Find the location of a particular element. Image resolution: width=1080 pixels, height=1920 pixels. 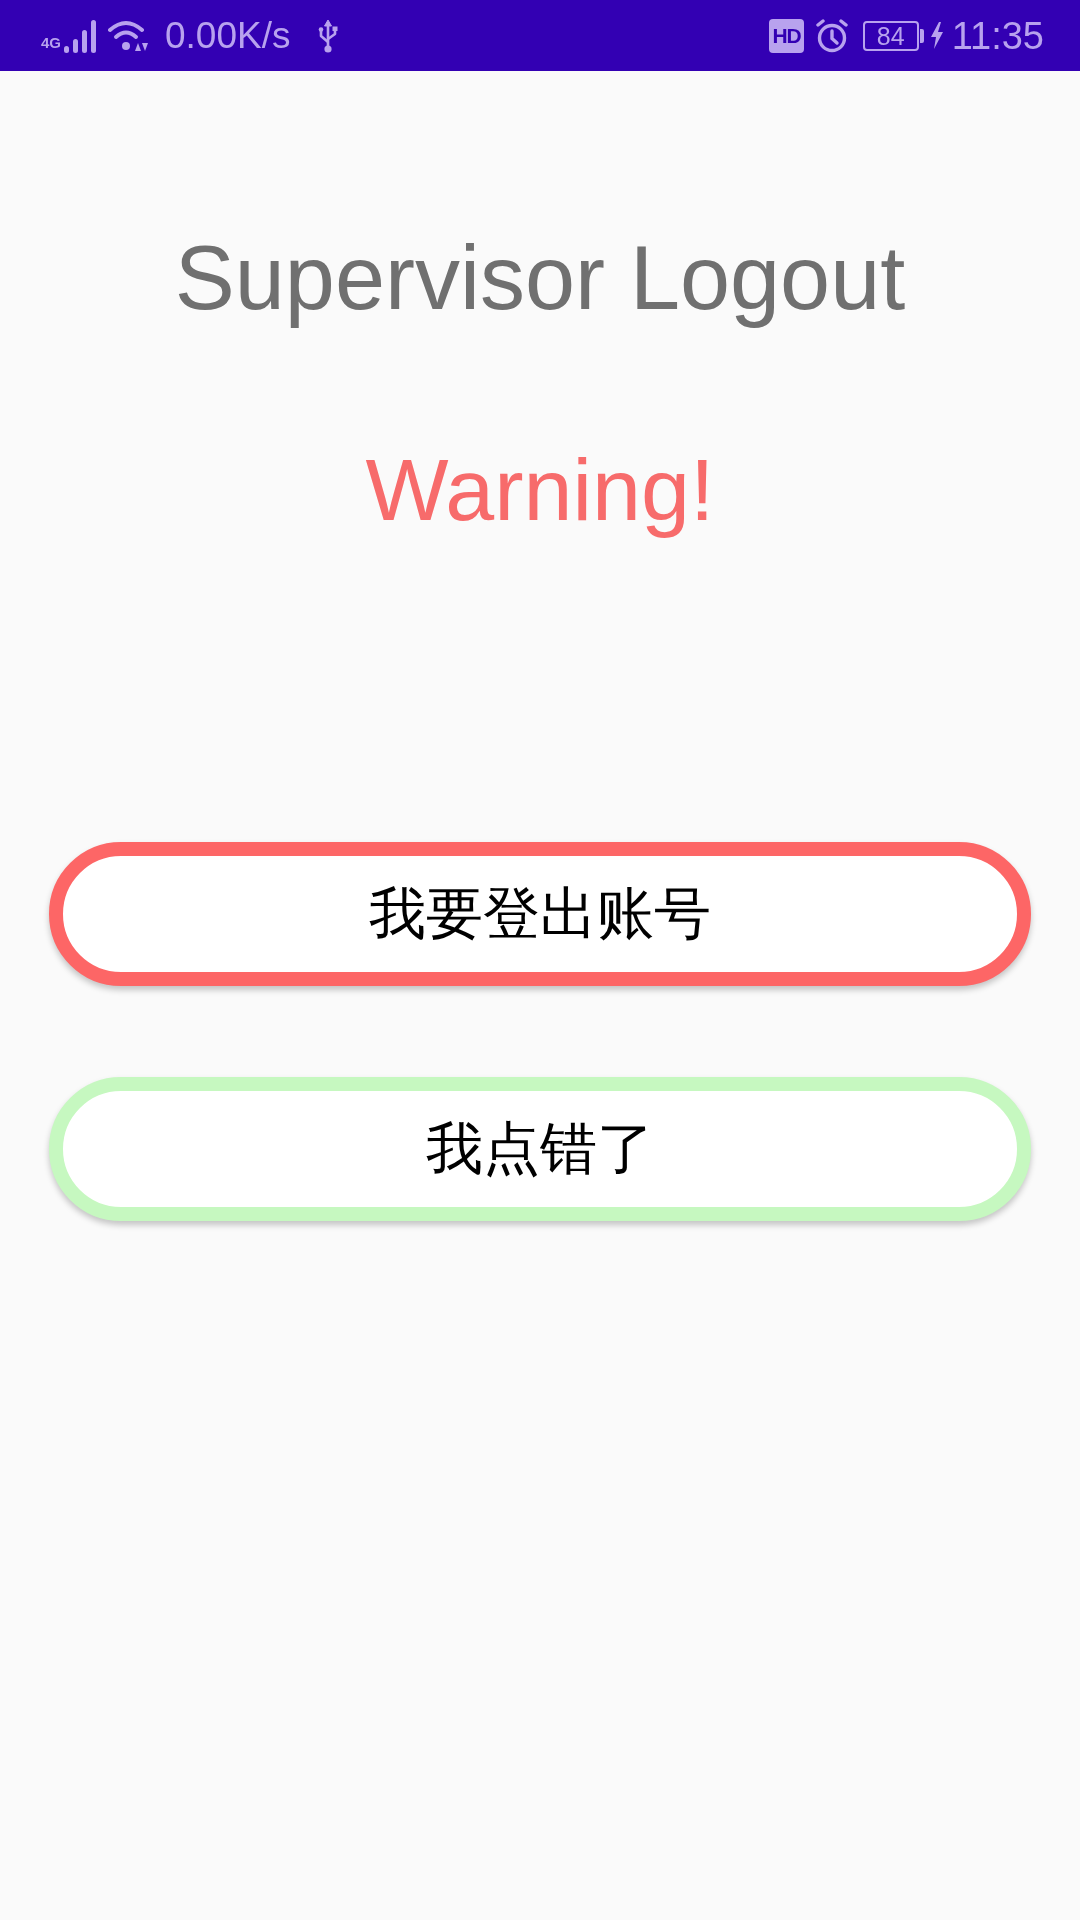

network-speed-text: 0.00K/s is located at coordinates (228, 35).